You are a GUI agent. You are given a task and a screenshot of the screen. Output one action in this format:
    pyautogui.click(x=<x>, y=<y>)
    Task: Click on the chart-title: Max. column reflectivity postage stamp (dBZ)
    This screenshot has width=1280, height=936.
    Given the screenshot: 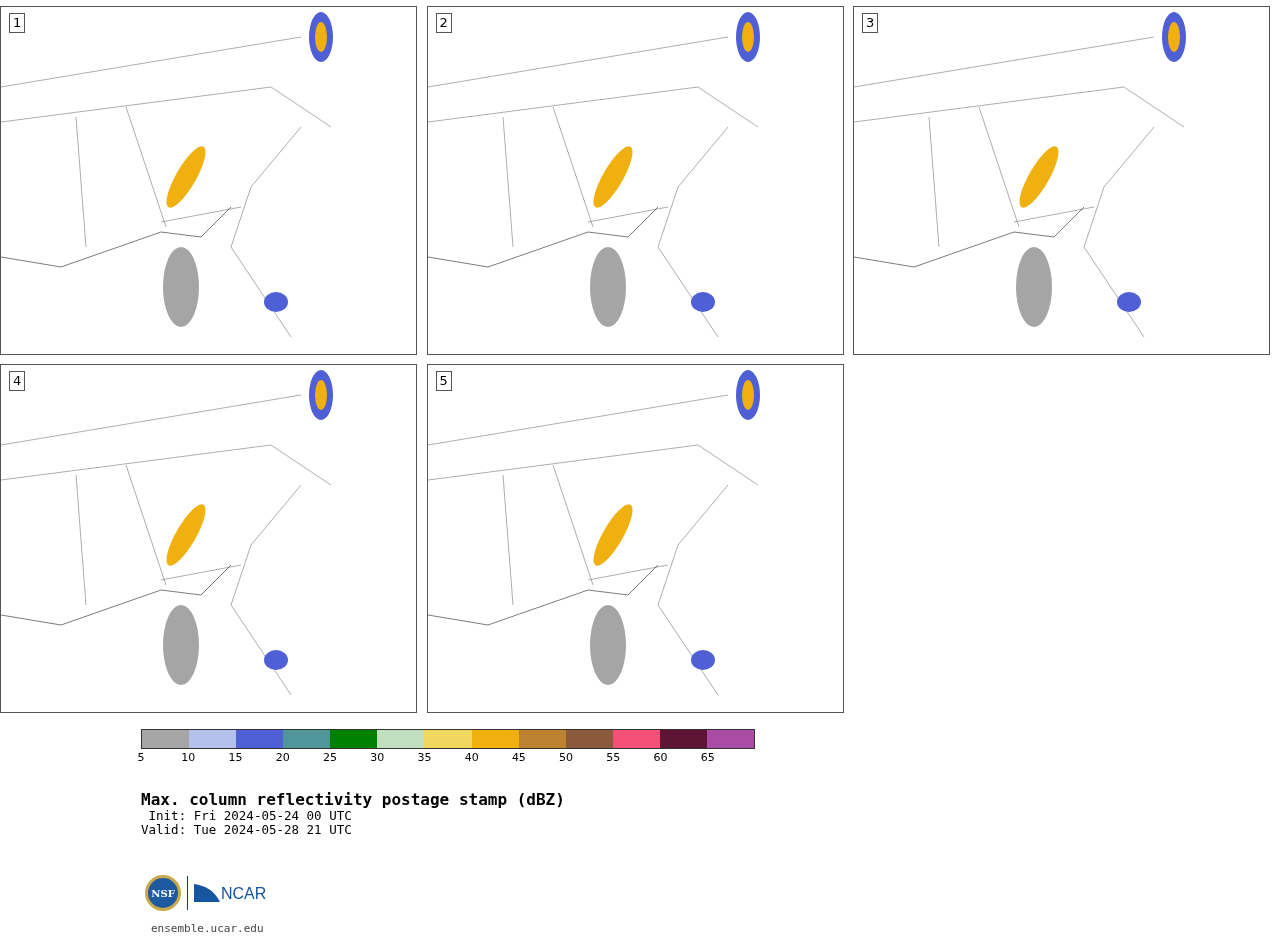 What is the action you would take?
    pyautogui.click(x=353, y=800)
    